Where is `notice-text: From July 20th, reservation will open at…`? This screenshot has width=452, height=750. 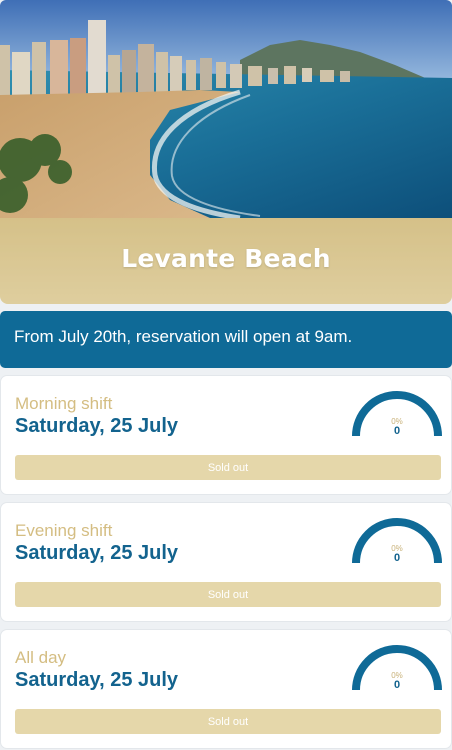
notice-text: From July 20th, reservation will open at… is located at coordinates (183, 336).